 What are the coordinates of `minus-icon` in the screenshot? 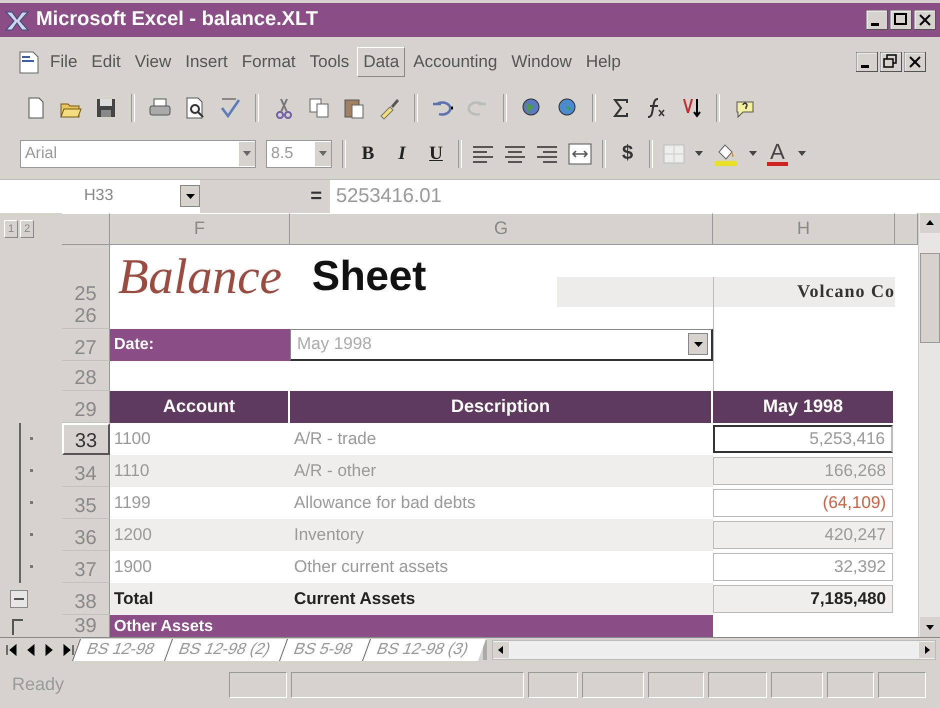 It's located at (19, 599).